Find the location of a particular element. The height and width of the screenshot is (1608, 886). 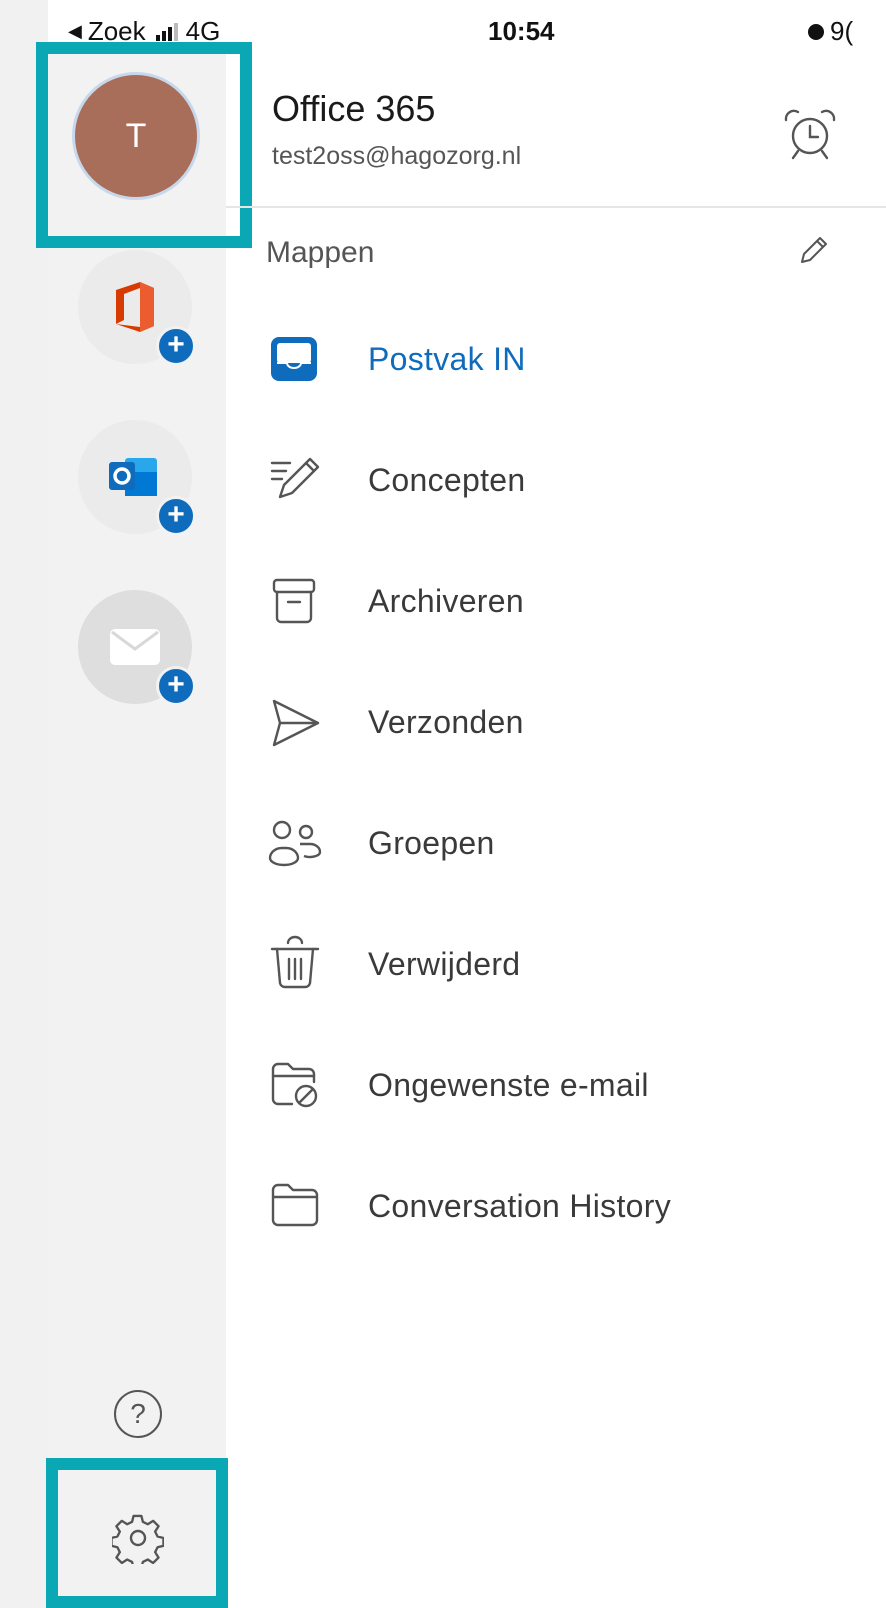

office-app-button: + is located at coordinates (137, 308).